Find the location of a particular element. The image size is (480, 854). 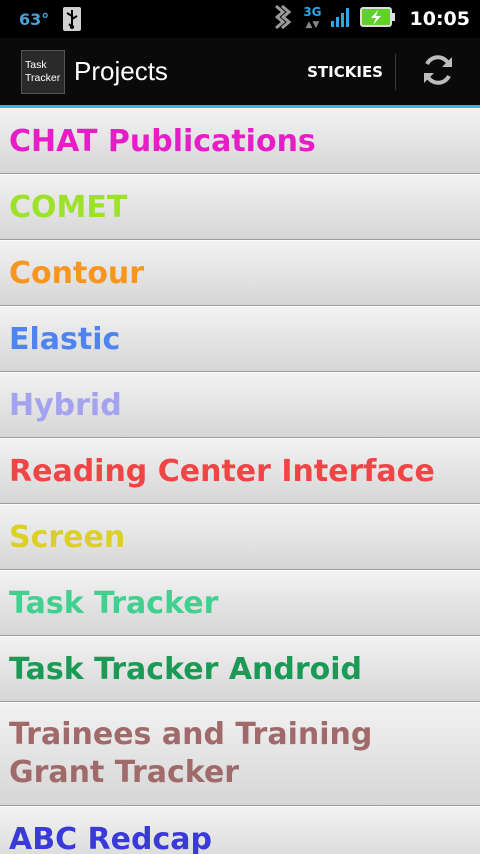

usb-icon is located at coordinates (72, 19).